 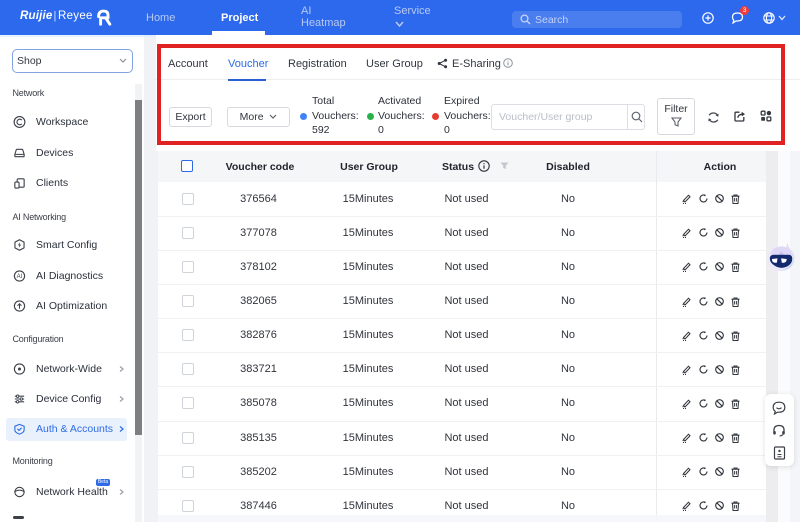 What do you see at coordinates (20, 277) in the screenshot?
I see `svg-text: AI` at bounding box center [20, 277].